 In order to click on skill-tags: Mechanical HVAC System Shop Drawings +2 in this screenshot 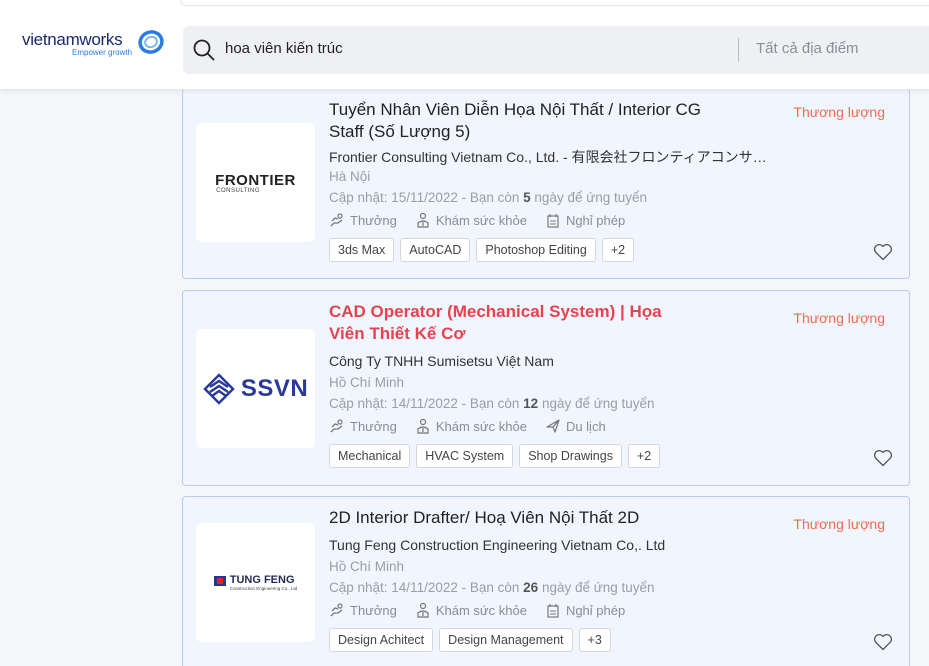, I will do `click(495, 456)`.